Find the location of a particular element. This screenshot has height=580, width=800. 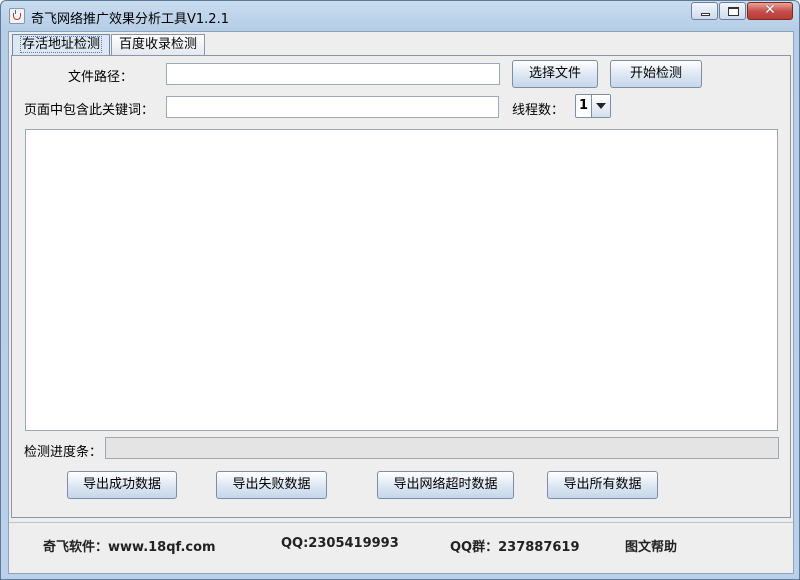

maximize-button is located at coordinates (732, 11).